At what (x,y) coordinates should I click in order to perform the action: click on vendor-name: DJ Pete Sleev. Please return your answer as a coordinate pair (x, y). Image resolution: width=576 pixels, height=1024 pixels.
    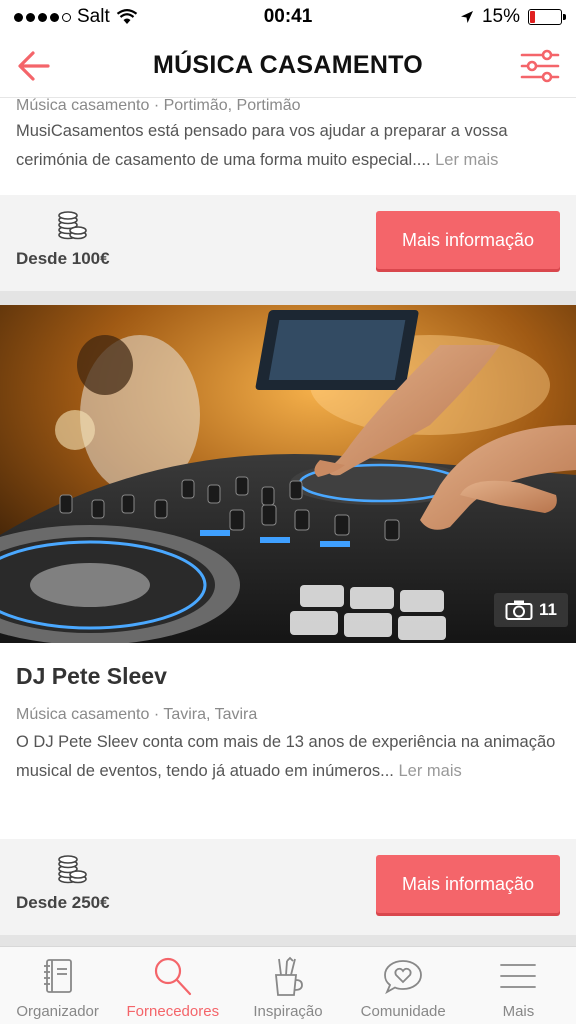
    Looking at the image, I should click on (288, 676).